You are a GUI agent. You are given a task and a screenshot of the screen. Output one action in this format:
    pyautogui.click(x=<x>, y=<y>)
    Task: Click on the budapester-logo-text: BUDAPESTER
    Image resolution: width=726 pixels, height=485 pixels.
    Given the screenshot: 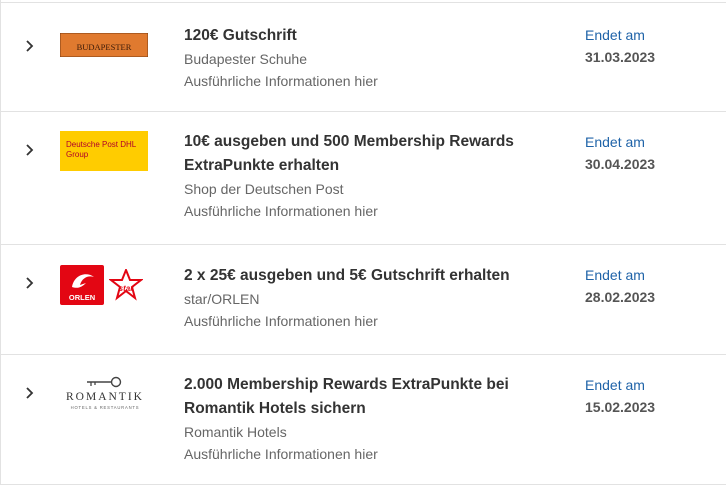 What is the action you would take?
    pyautogui.click(x=104, y=47)
    